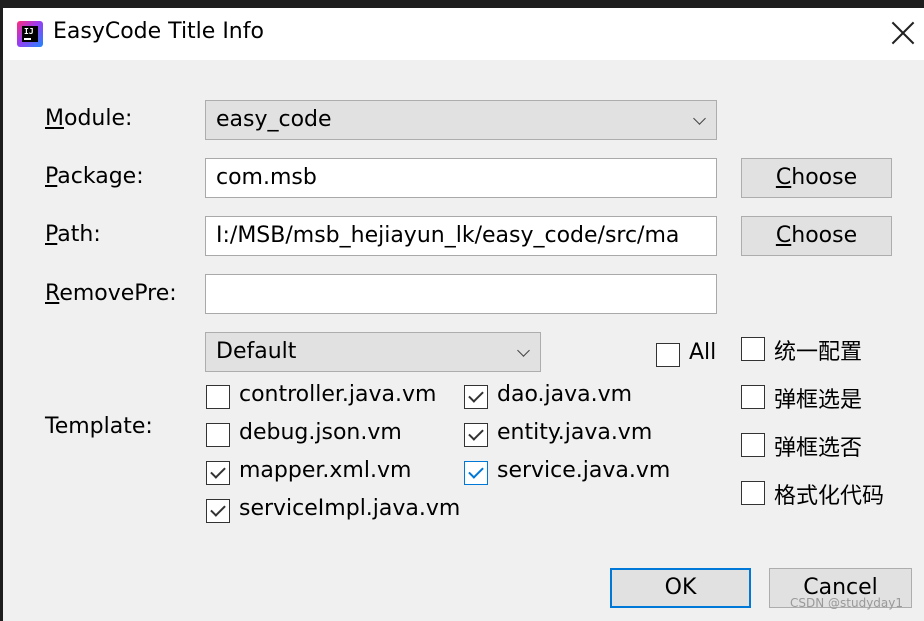  I want to click on option-label: 统一配置, so click(818, 352).